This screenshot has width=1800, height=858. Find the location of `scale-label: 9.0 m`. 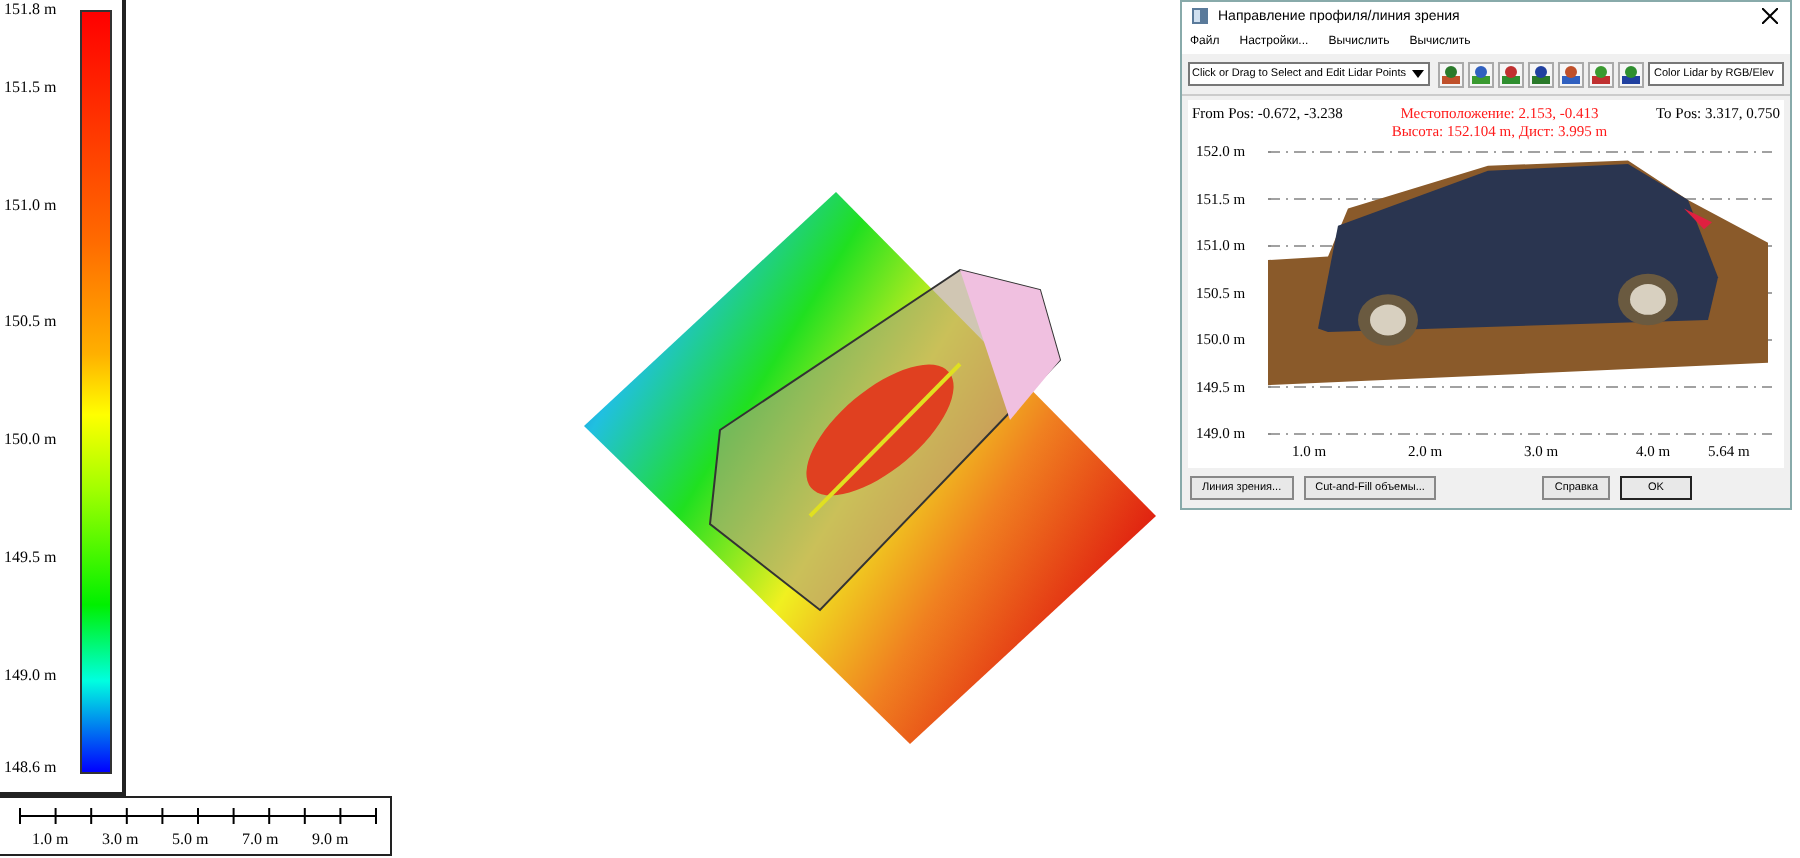

scale-label: 9.0 m is located at coordinates (331, 839).